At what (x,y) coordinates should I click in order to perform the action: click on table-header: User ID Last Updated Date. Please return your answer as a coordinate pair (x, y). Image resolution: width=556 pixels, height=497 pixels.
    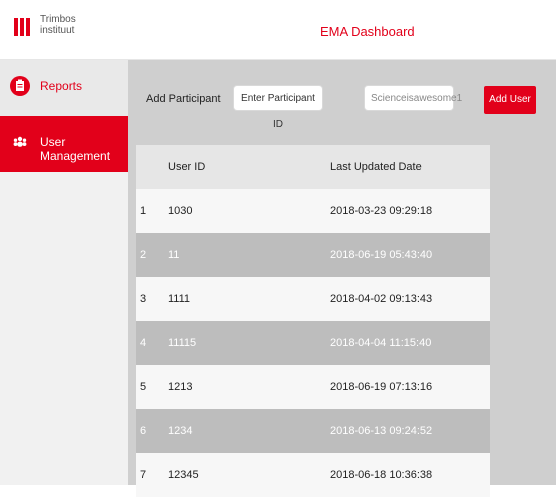
    Looking at the image, I should click on (313, 167).